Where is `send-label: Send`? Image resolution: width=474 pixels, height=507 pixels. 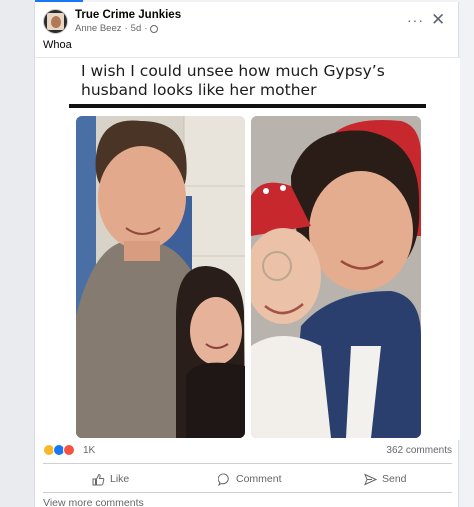
send-label: Send is located at coordinates (394, 479).